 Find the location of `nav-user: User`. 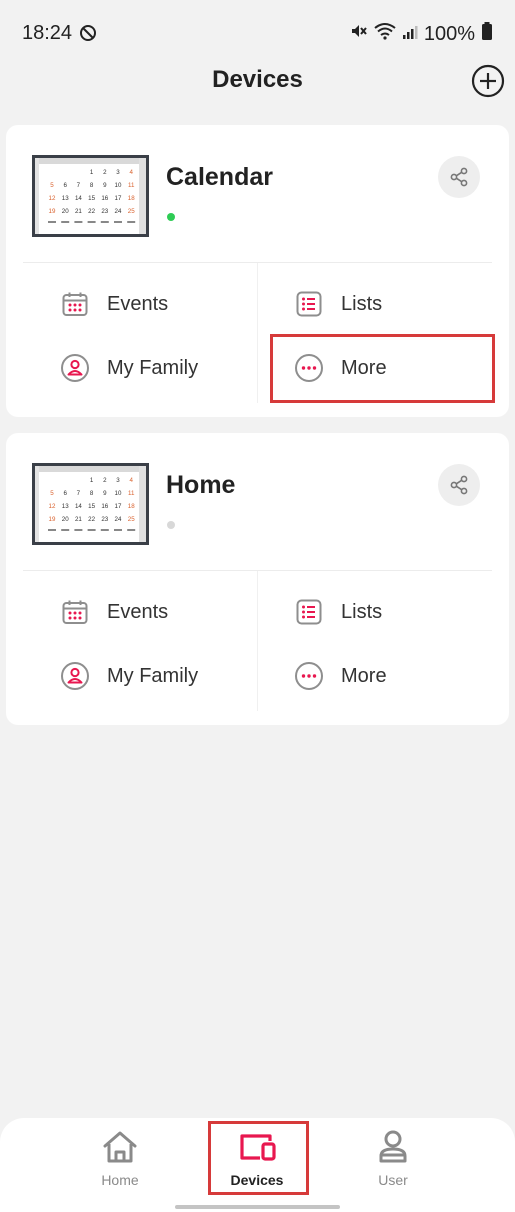

nav-user: User is located at coordinates (393, 1161).